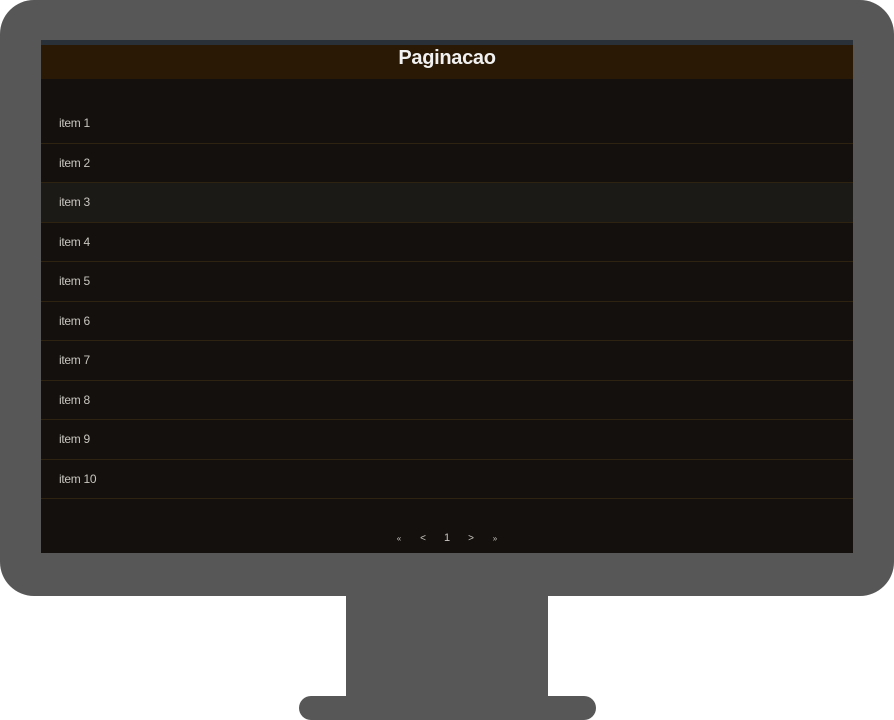 The image size is (894, 720). What do you see at coordinates (74, 281) in the screenshot?
I see `list-item-label: item 5` at bounding box center [74, 281].